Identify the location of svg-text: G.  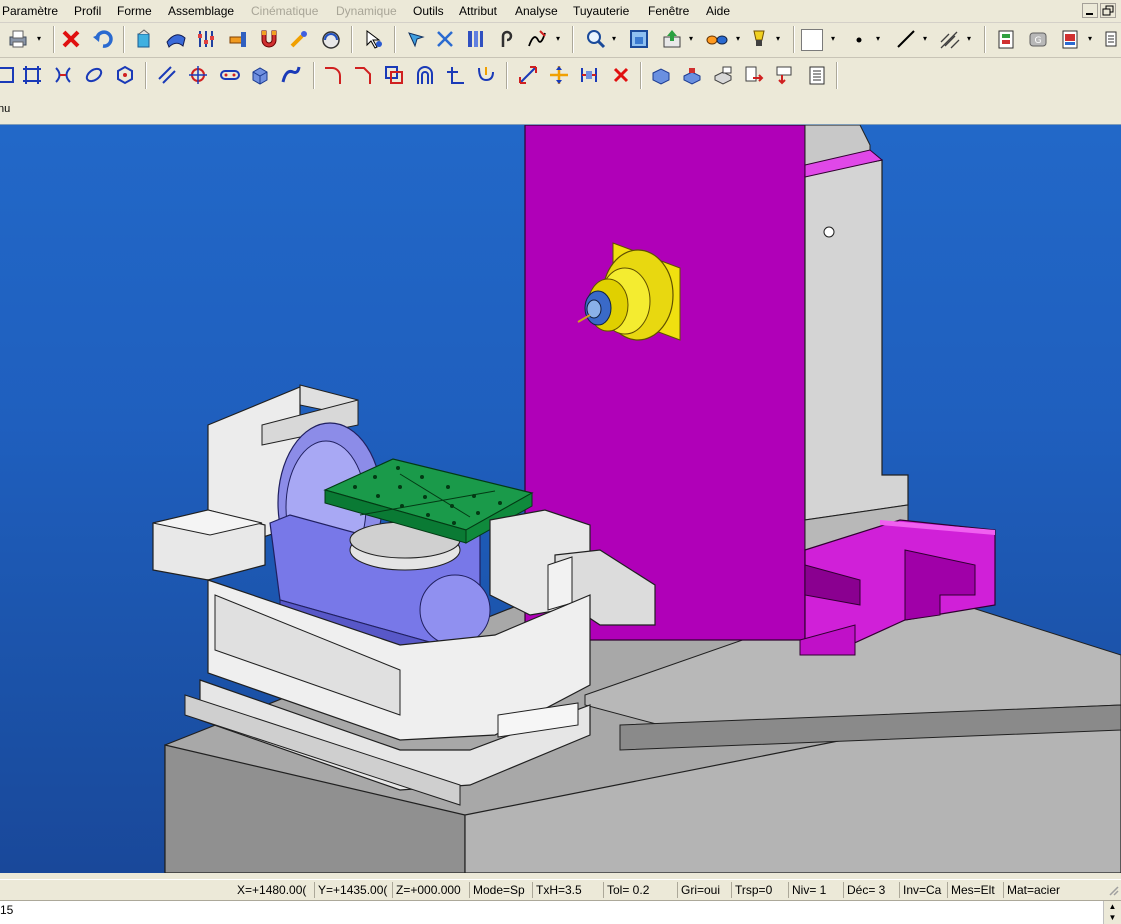
(1038, 41).